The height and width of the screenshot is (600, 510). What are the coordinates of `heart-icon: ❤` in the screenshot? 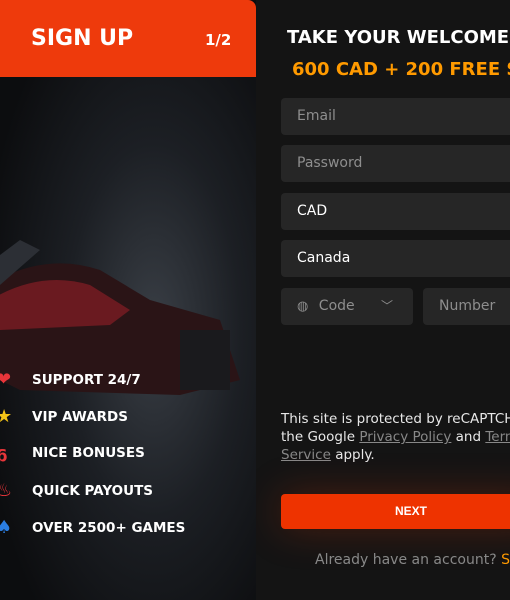 It's located at (6, 379).